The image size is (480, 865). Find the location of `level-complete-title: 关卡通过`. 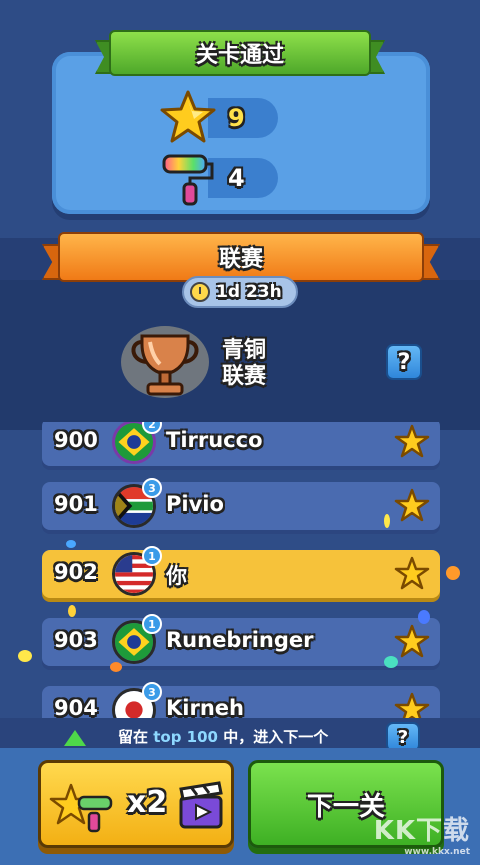

level-complete-title: 关卡通过 is located at coordinates (240, 53).